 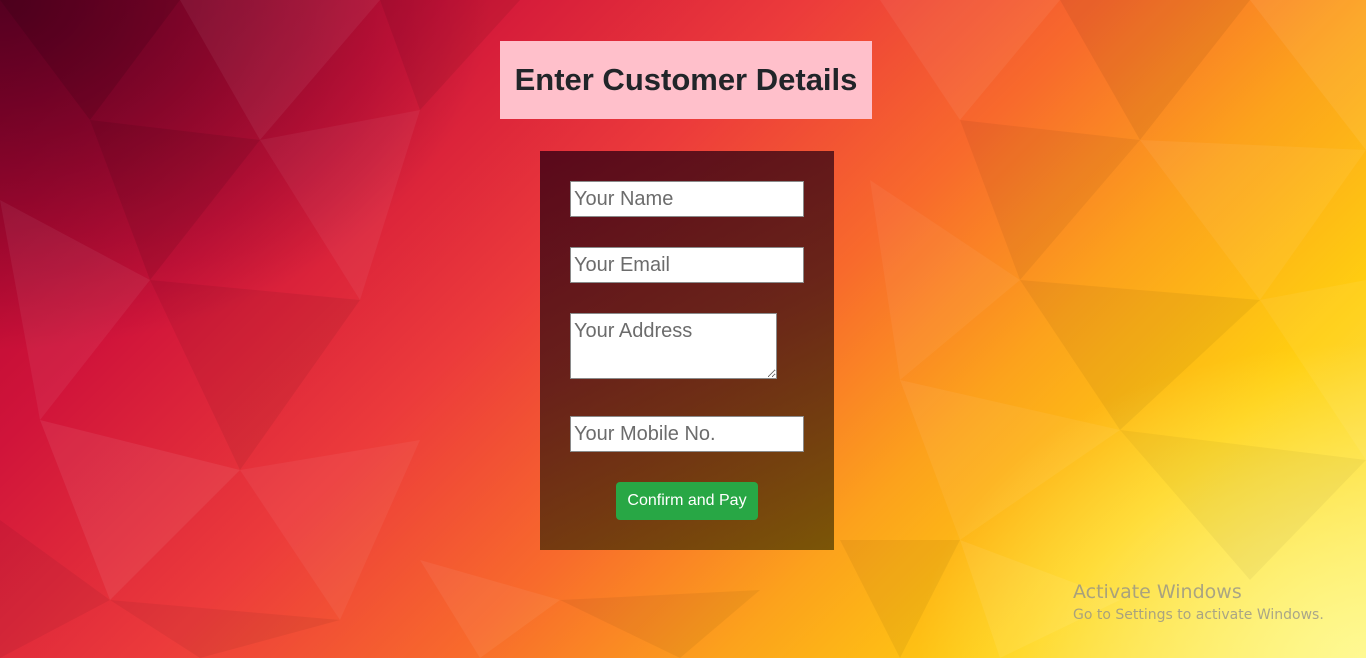 What do you see at coordinates (1198, 615) in the screenshot?
I see `watermark-subtitle: Go to Settings to activate Windows.` at bounding box center [1198, 615].